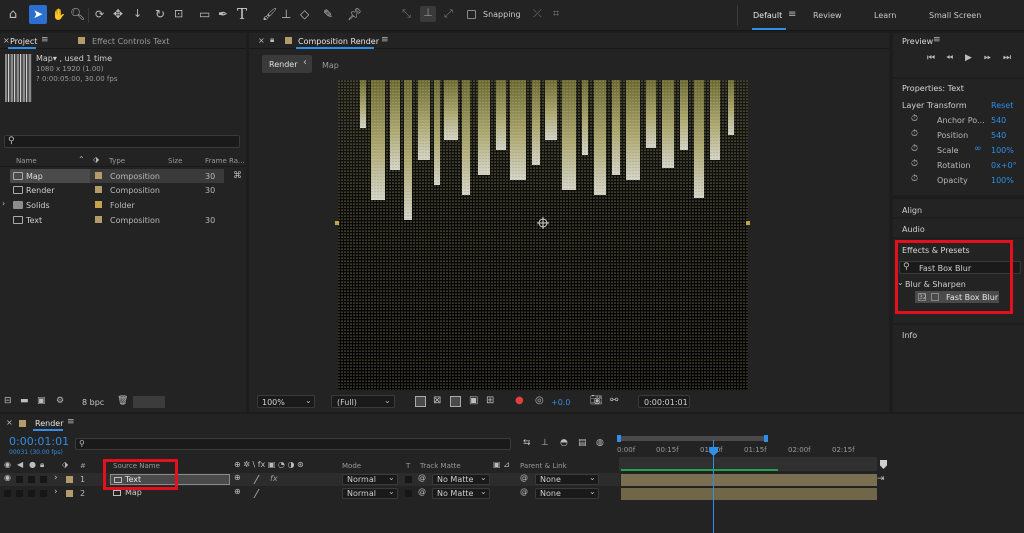 The image size is (1024, 533). I want to click on play-icon: ▶, so click(968, 58).